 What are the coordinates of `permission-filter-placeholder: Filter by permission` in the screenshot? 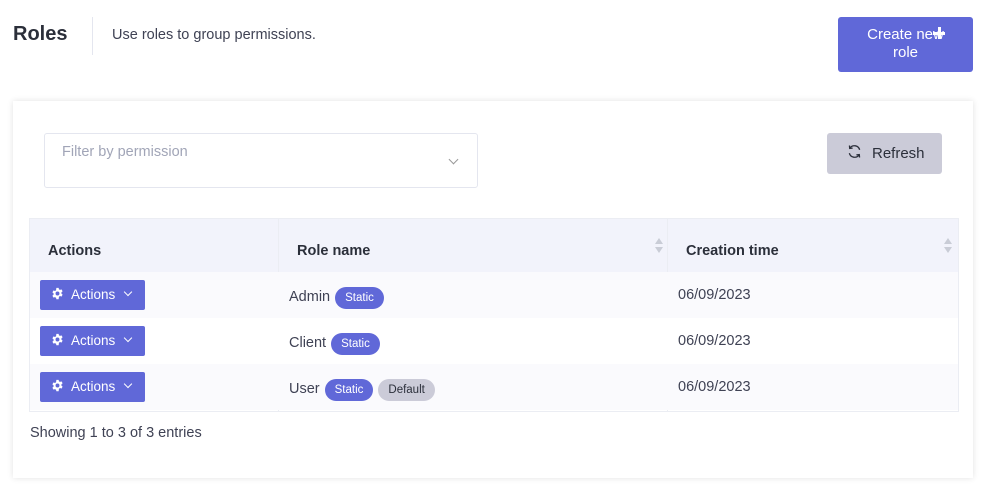 It's located at (125, 152).